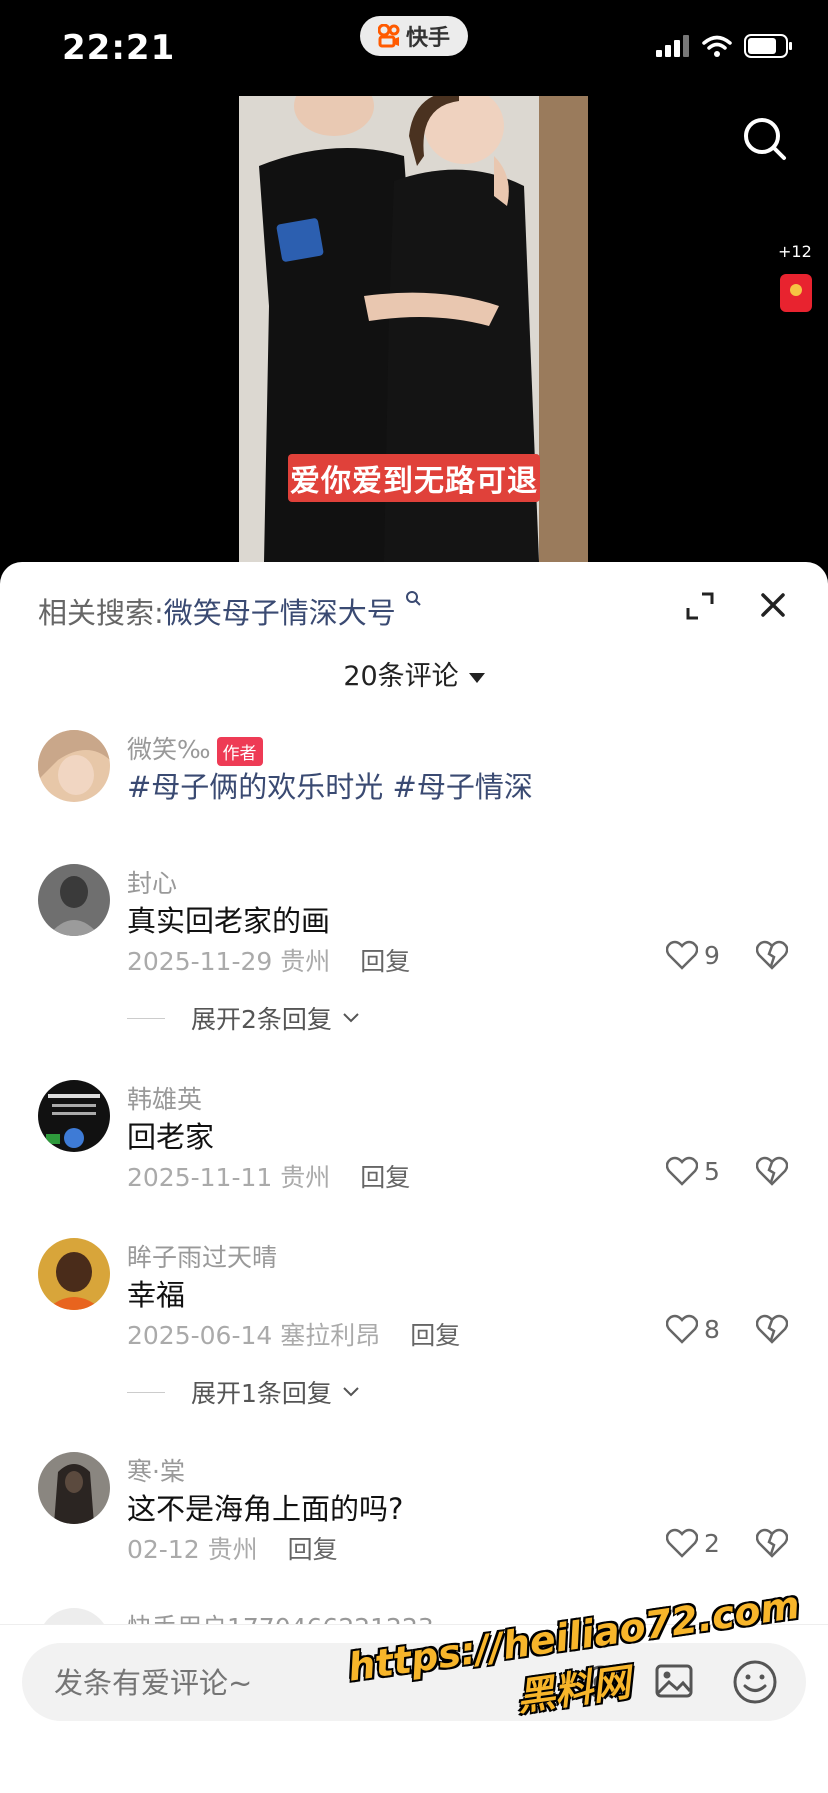 The image size is (828, 1793). I want to click on comment-meta: 2025-06-14 塞拉利昂 回复, so click(294, 1335).